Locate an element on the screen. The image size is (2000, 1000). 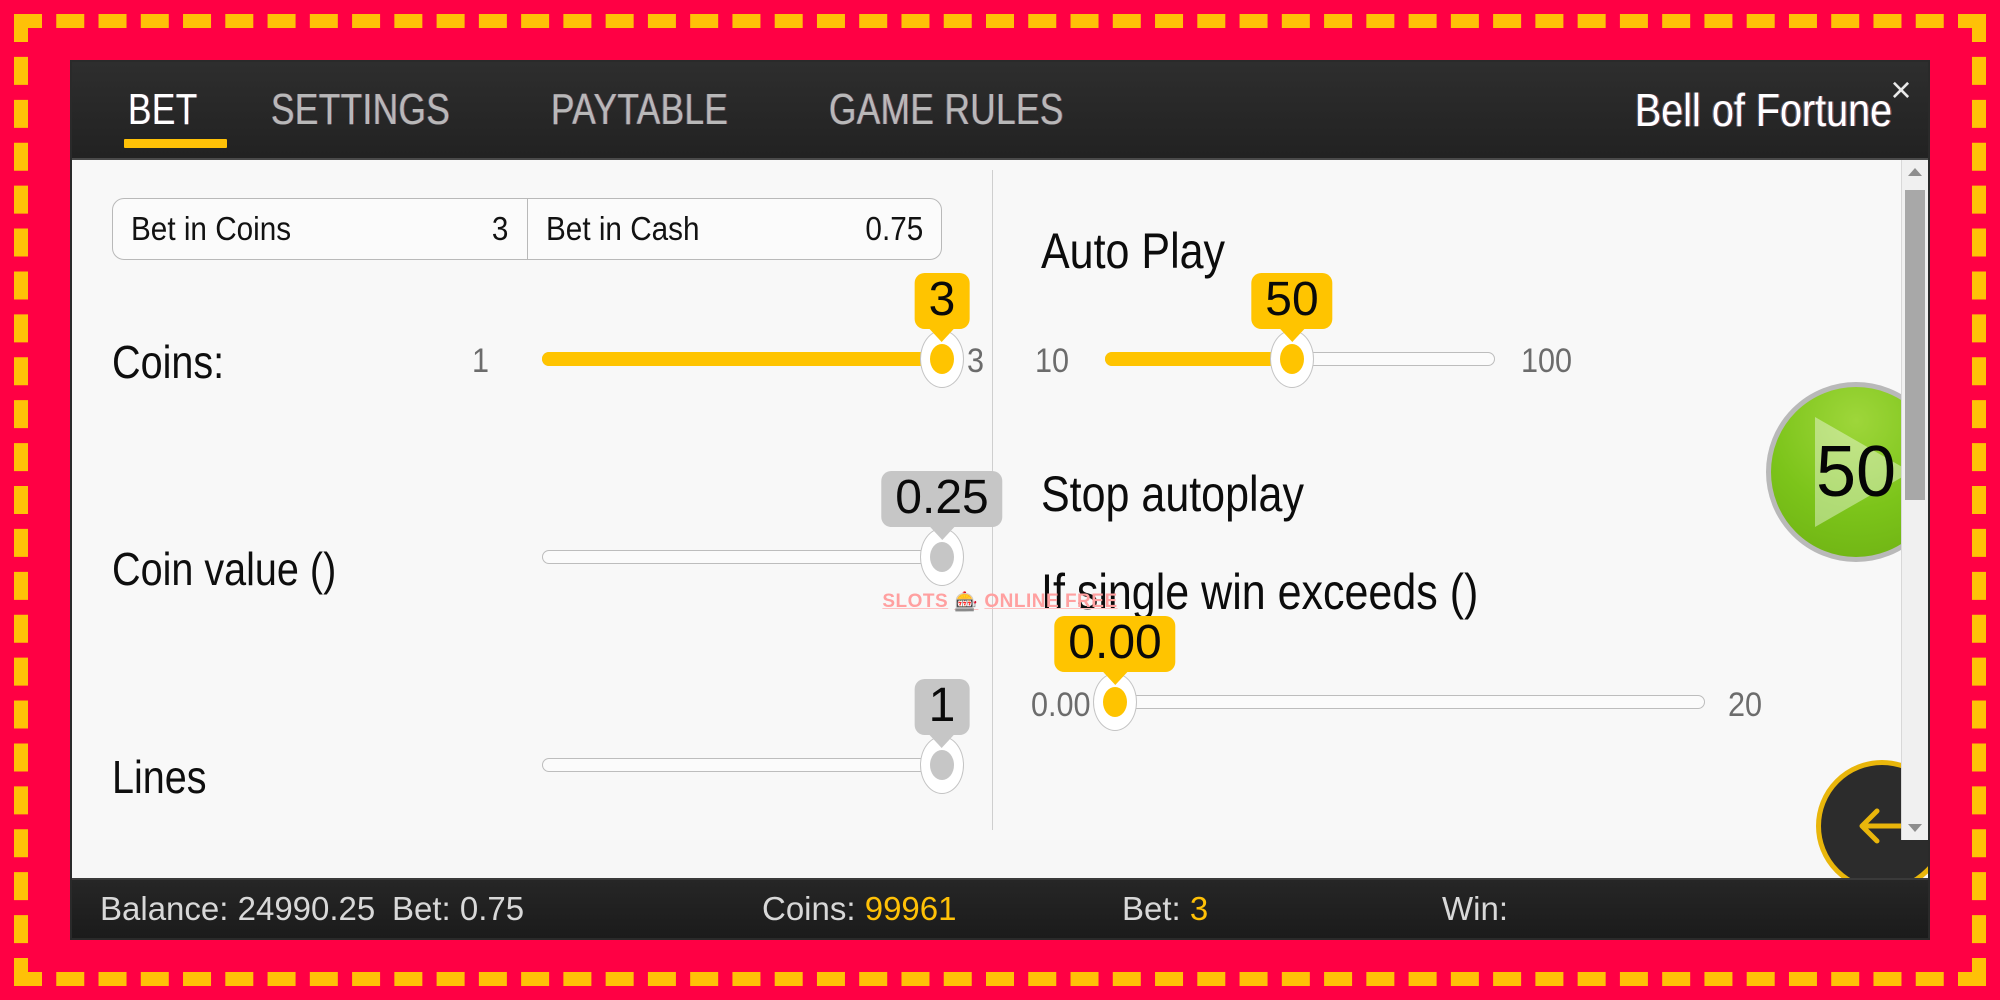
tab-bar: BET SETTINGS PAYTABLE GAME RULES is located at coordinates (625, 110).